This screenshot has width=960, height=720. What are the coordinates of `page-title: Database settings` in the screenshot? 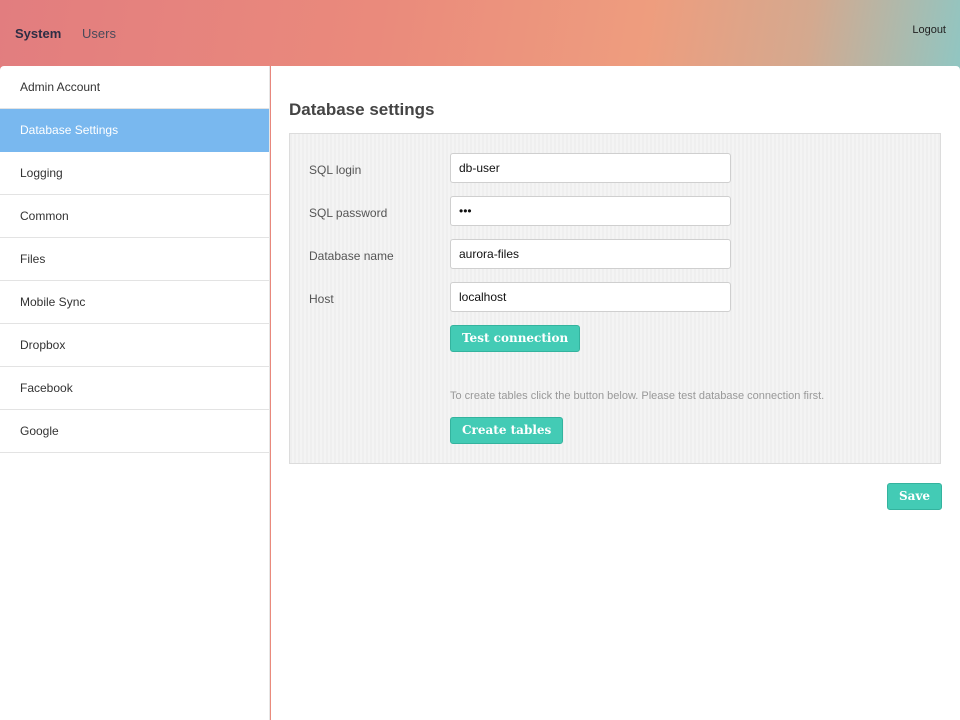 It's located at (362, 109).